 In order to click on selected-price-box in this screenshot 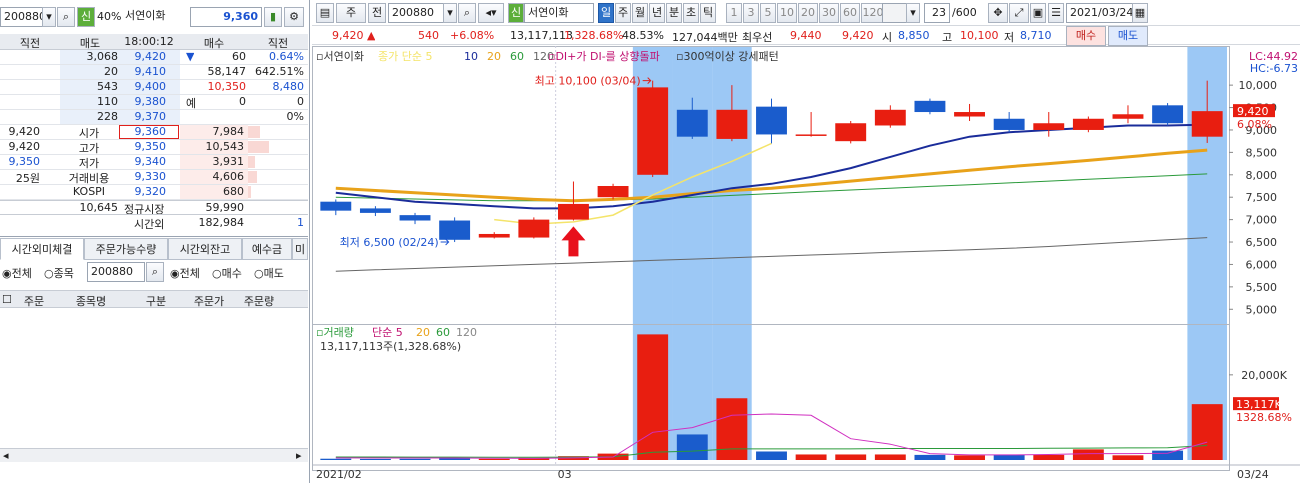, I will do `click(149, 132)`.